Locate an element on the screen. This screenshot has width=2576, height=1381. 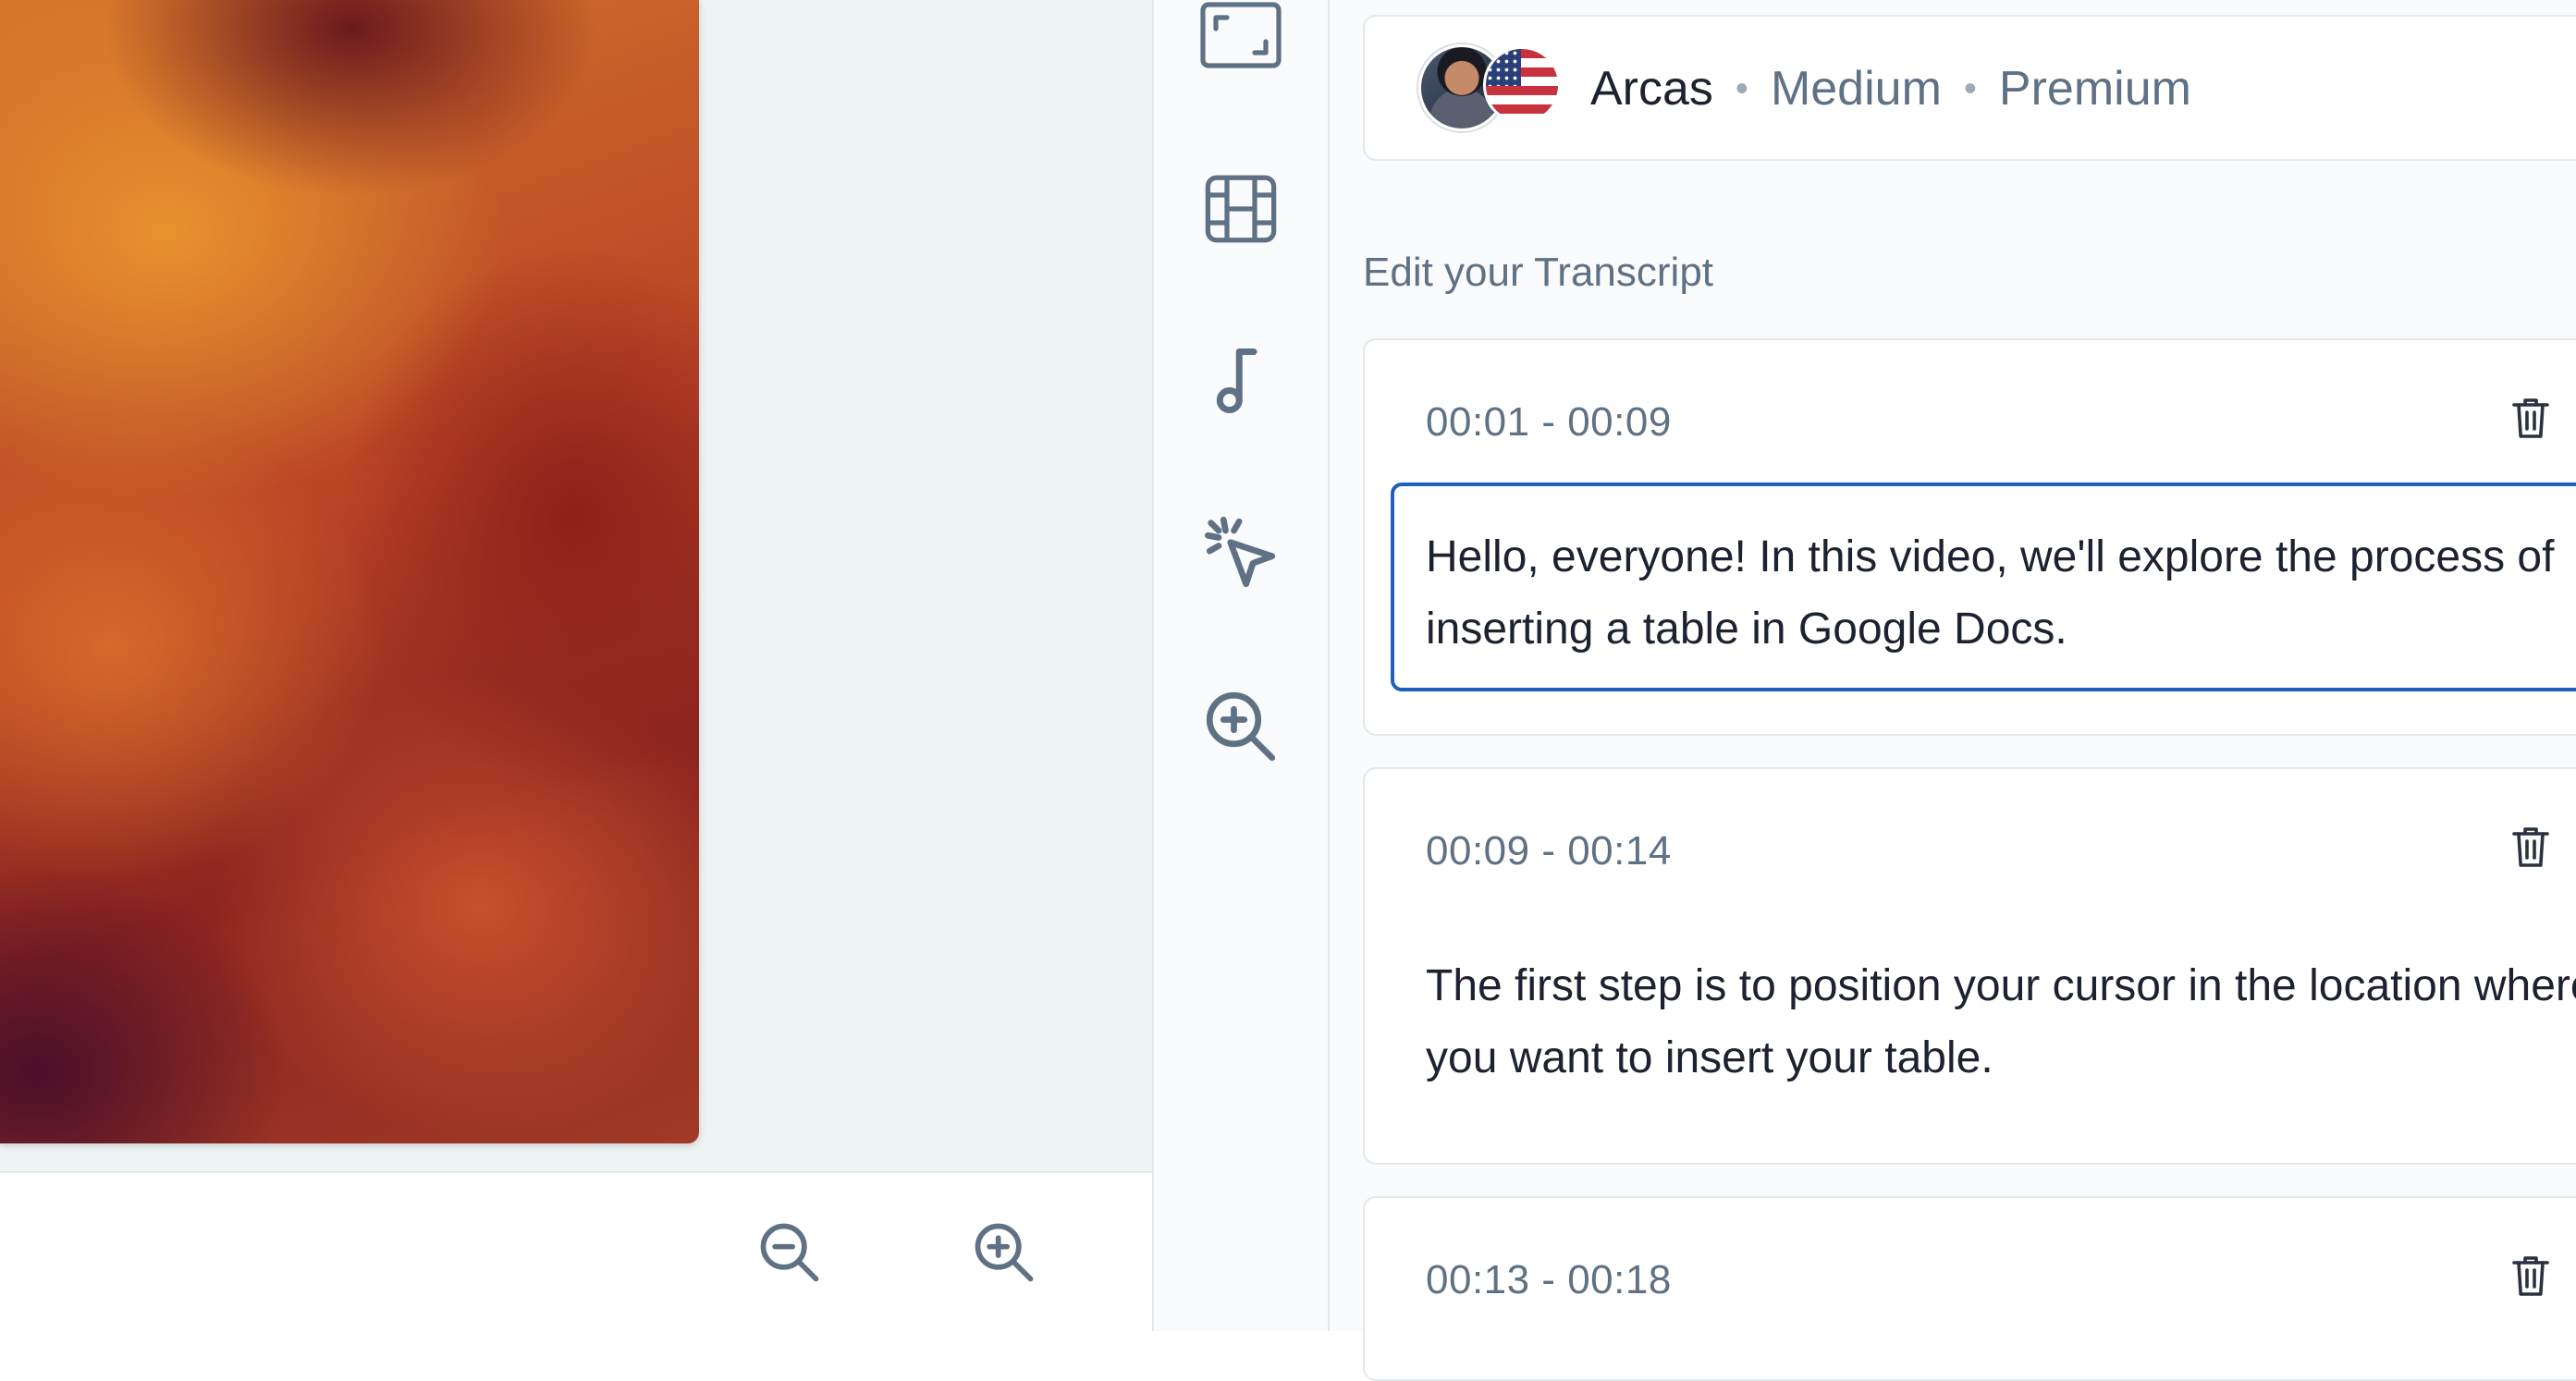
cursor-click-icon is located at coordinates (1241, 552).